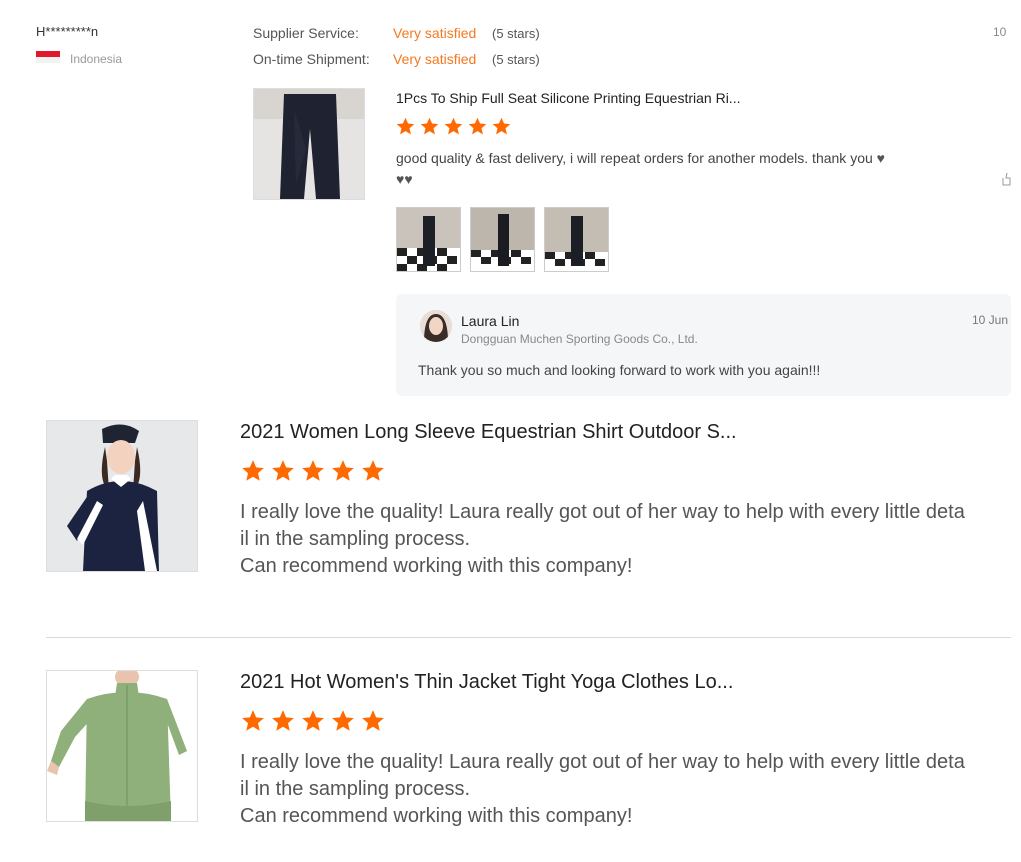 The height and width of the screenshot is (862, 1021). I want to click on supplier-service-label: Supplier Service:, so click(306, 33).